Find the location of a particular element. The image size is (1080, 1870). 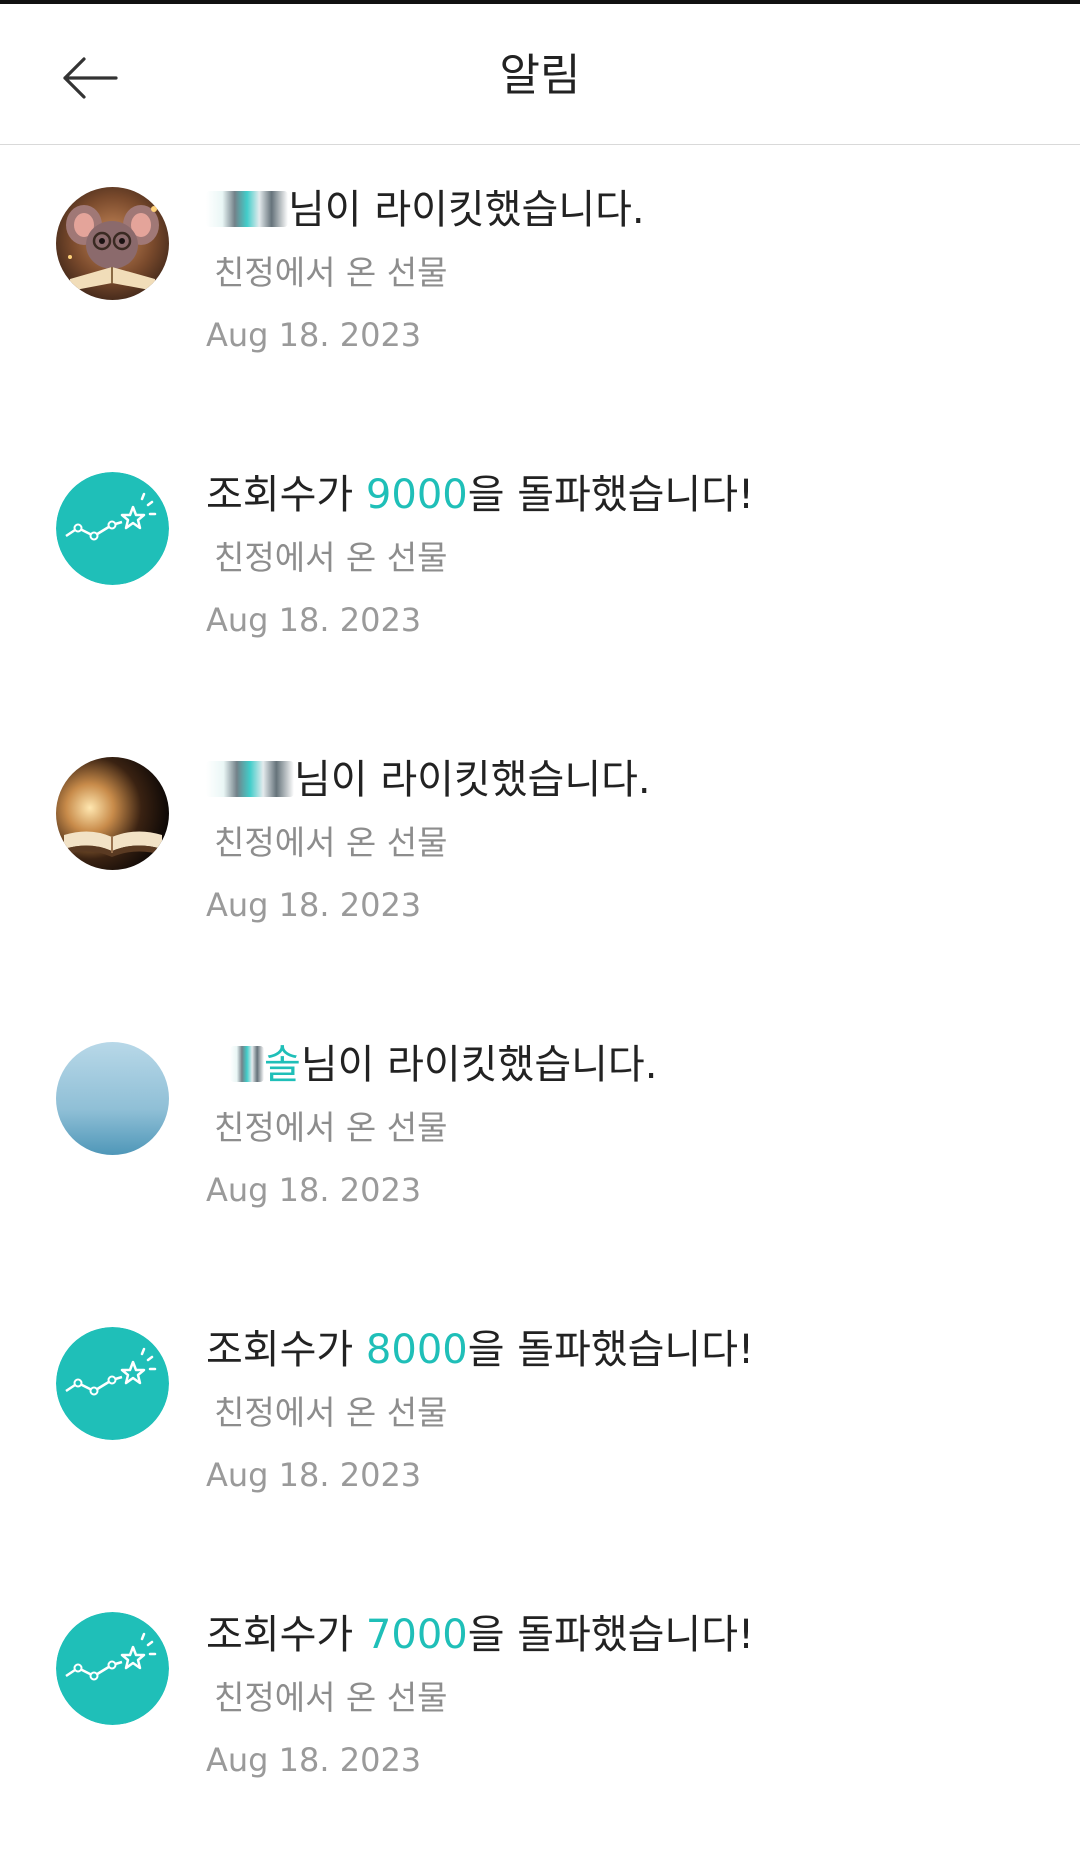

view-count: 8000 is located at coordinates (416, 1350).